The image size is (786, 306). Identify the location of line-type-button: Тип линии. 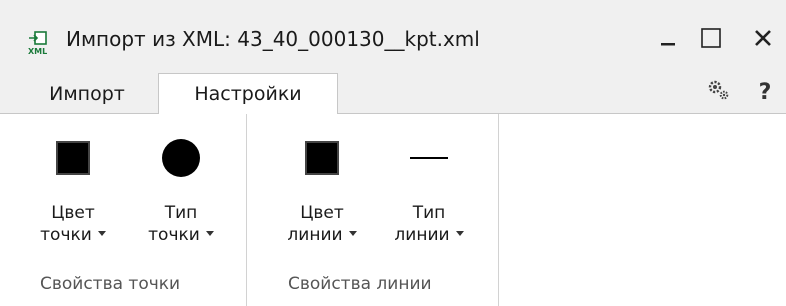
(429, 188).